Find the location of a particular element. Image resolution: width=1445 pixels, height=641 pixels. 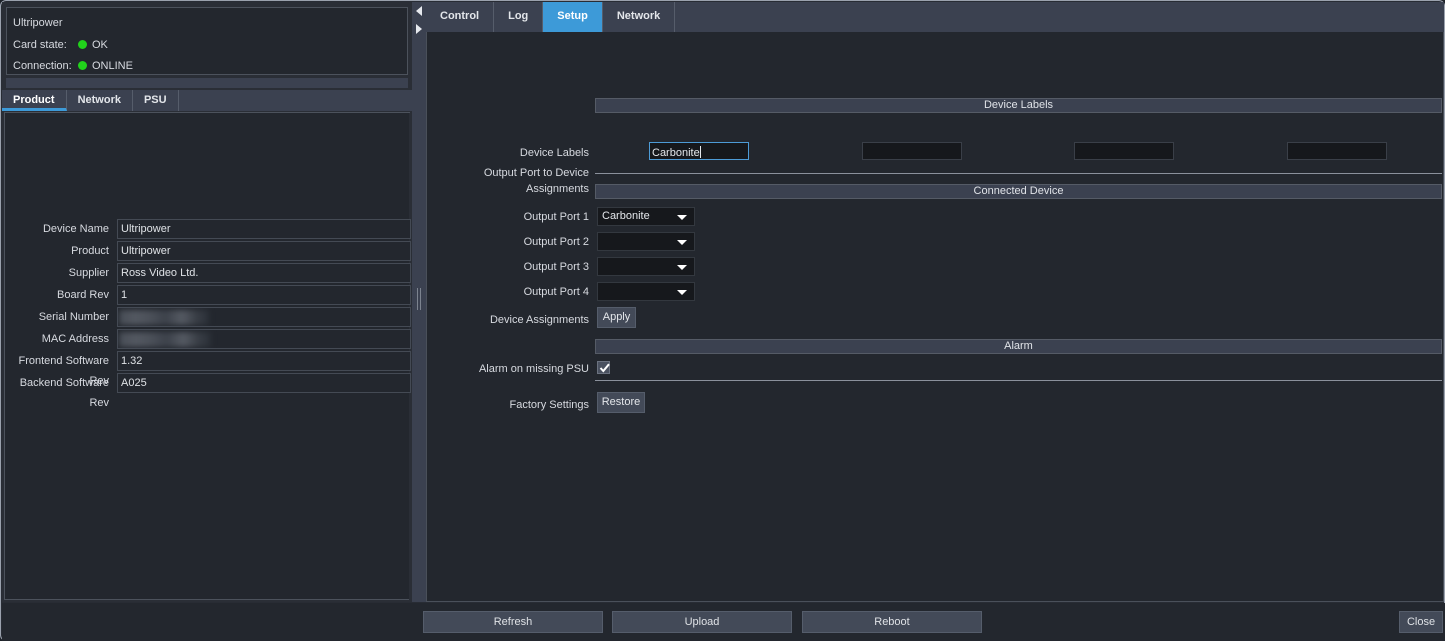

left-tab-network: Network is located at coordinates (100, 100).